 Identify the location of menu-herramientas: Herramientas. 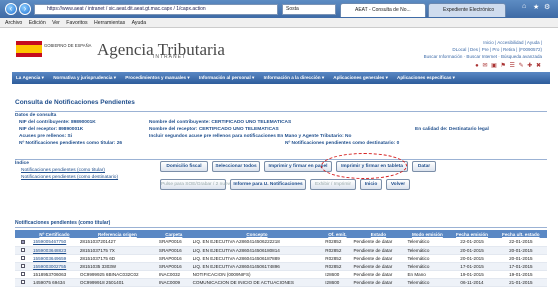
(109, 23).